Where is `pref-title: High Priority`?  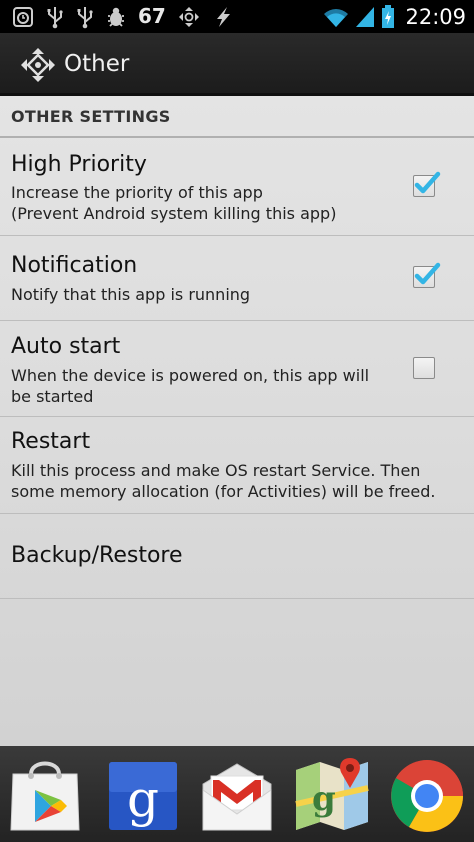 pref-title: High Priority is located at coordinates (79, 164).